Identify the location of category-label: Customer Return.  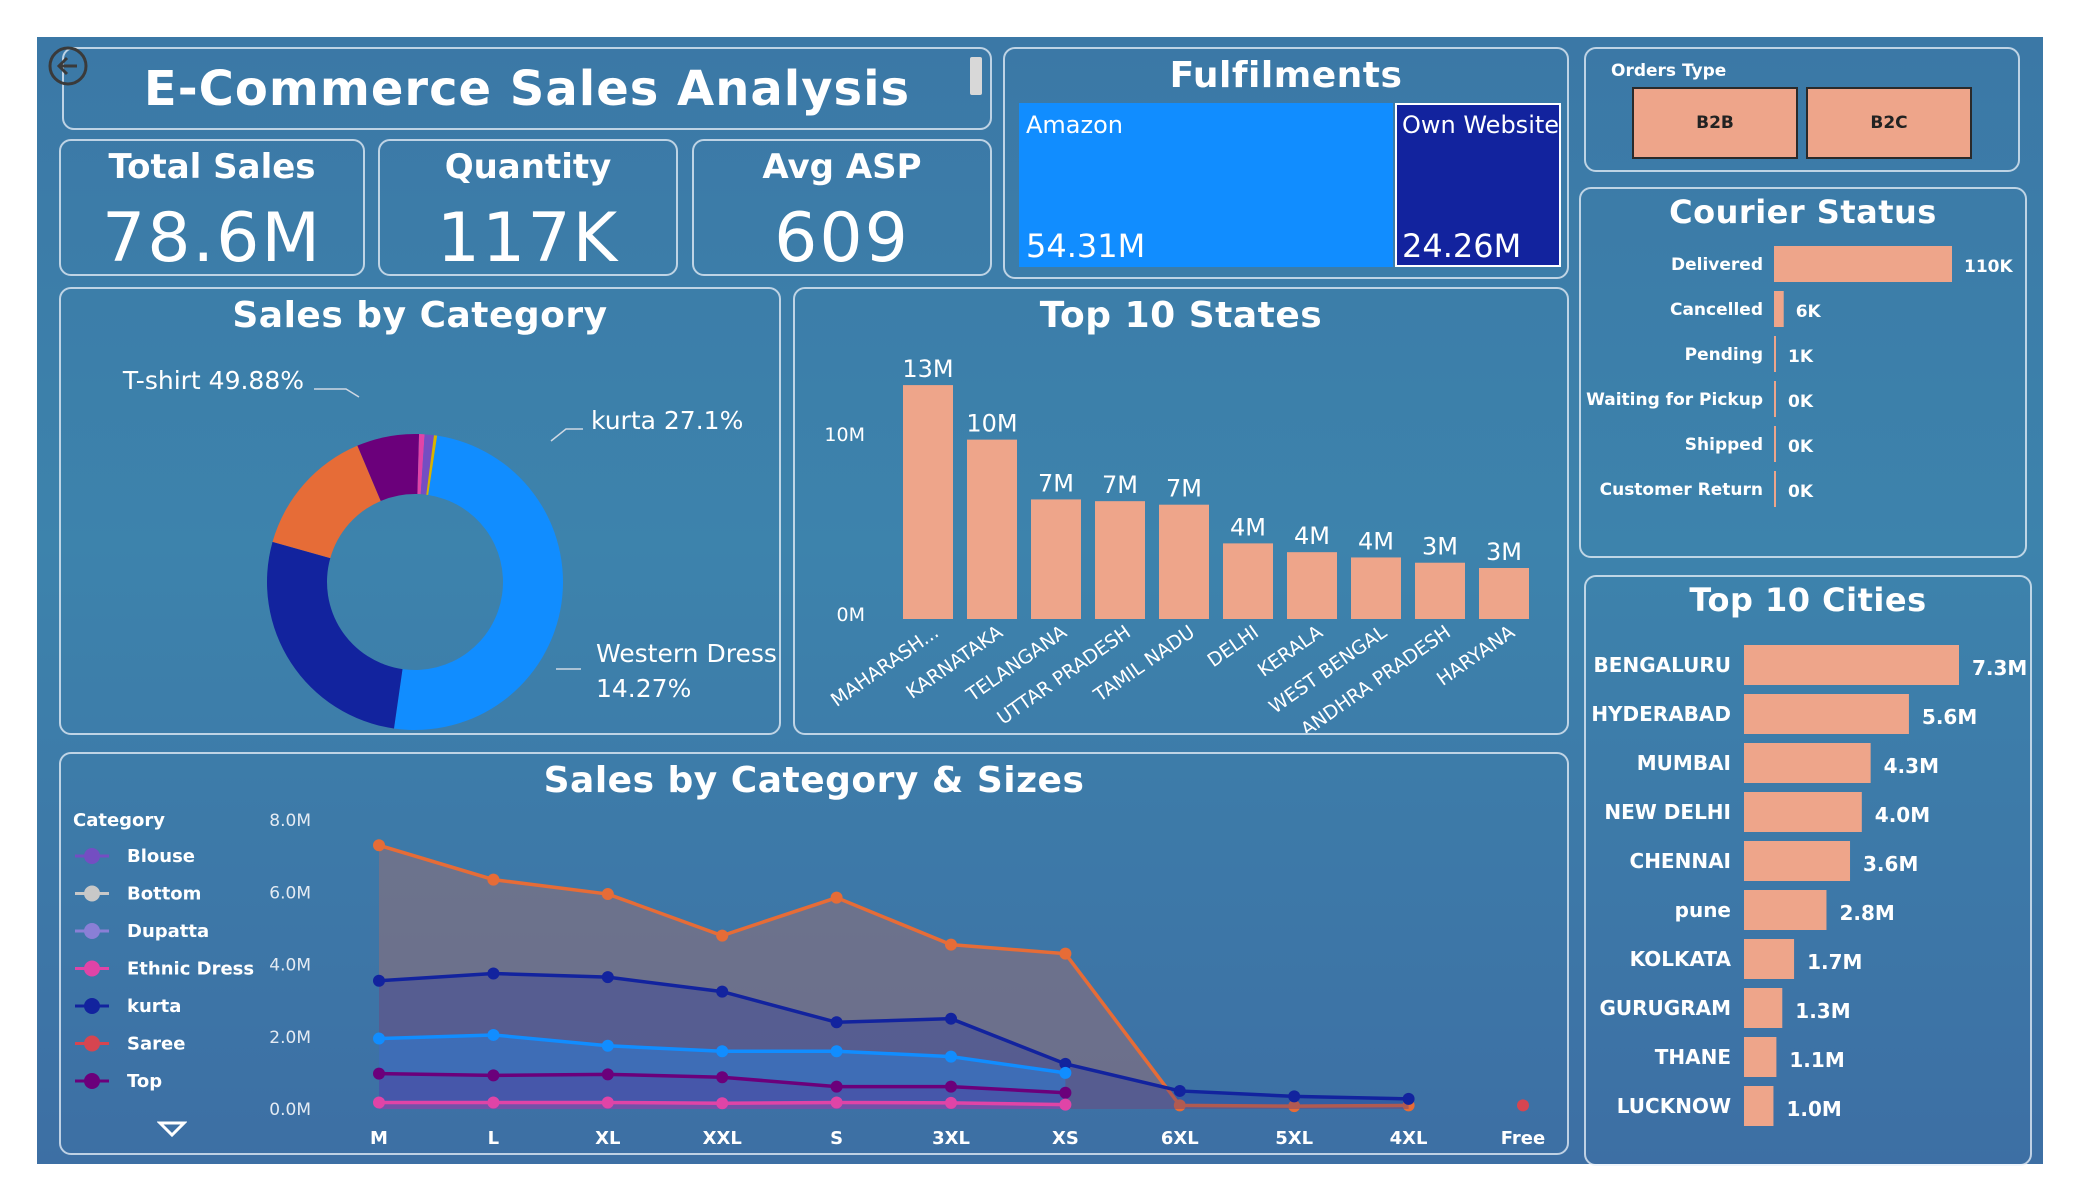
(1681, 490).